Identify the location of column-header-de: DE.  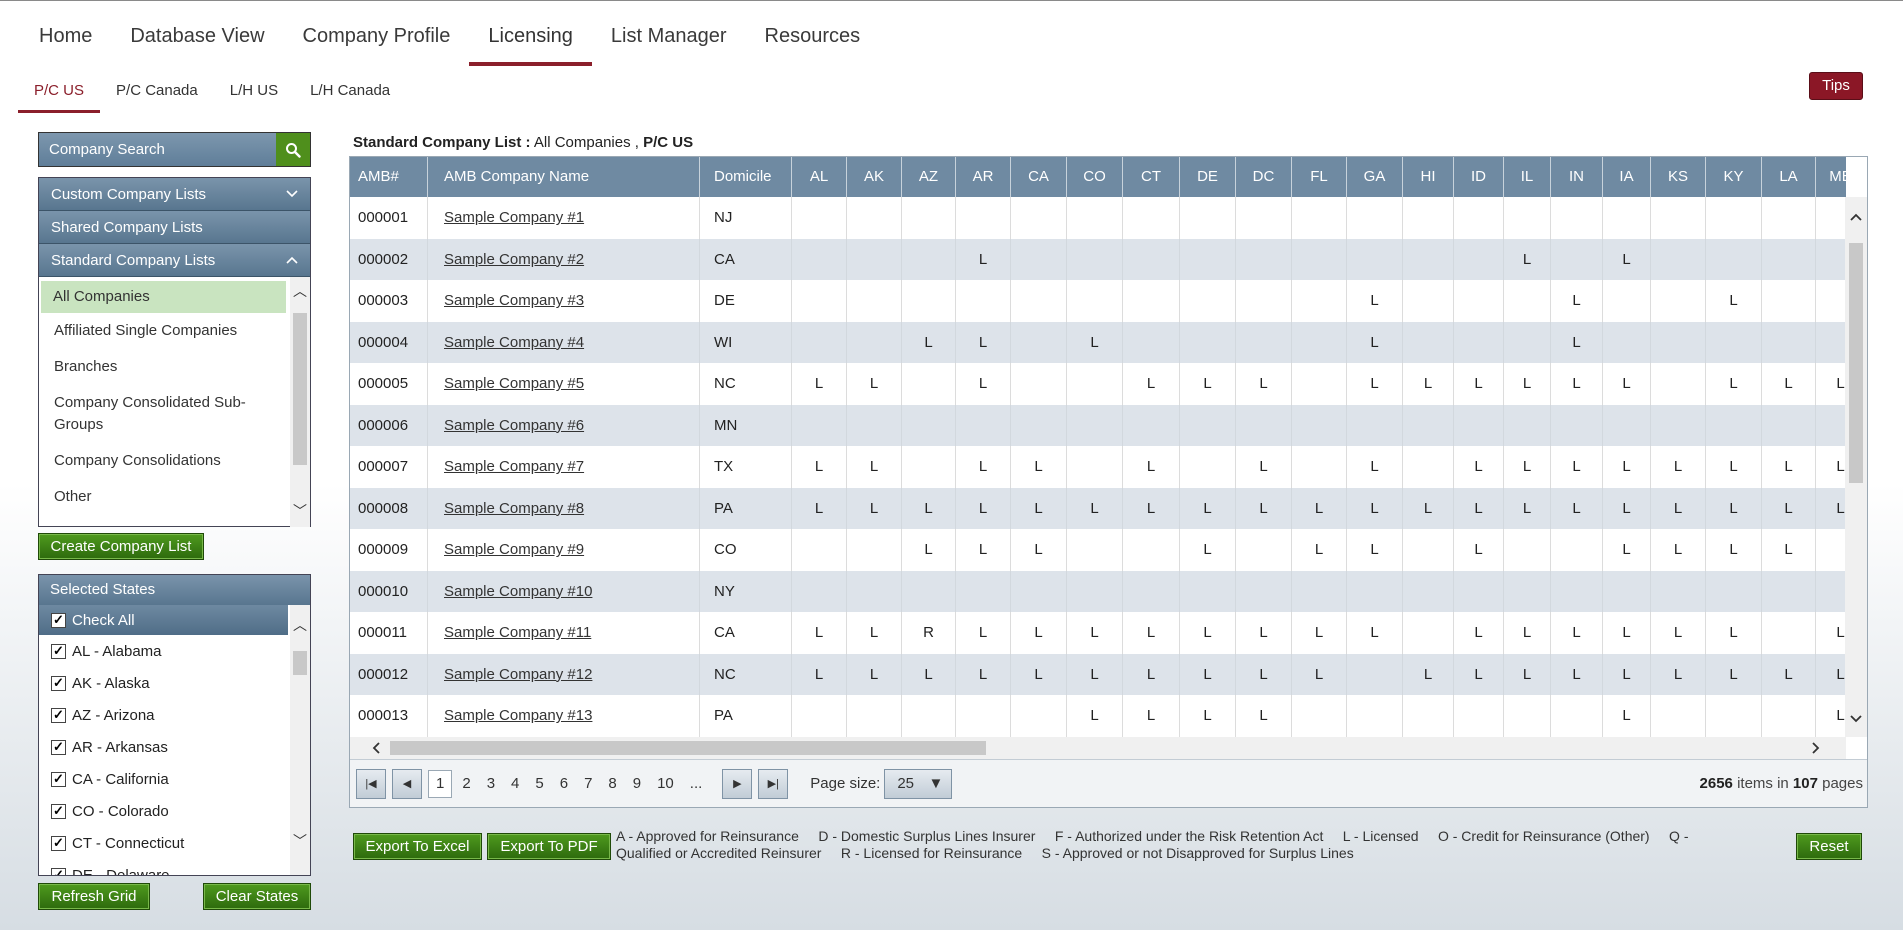
(1208, 177).